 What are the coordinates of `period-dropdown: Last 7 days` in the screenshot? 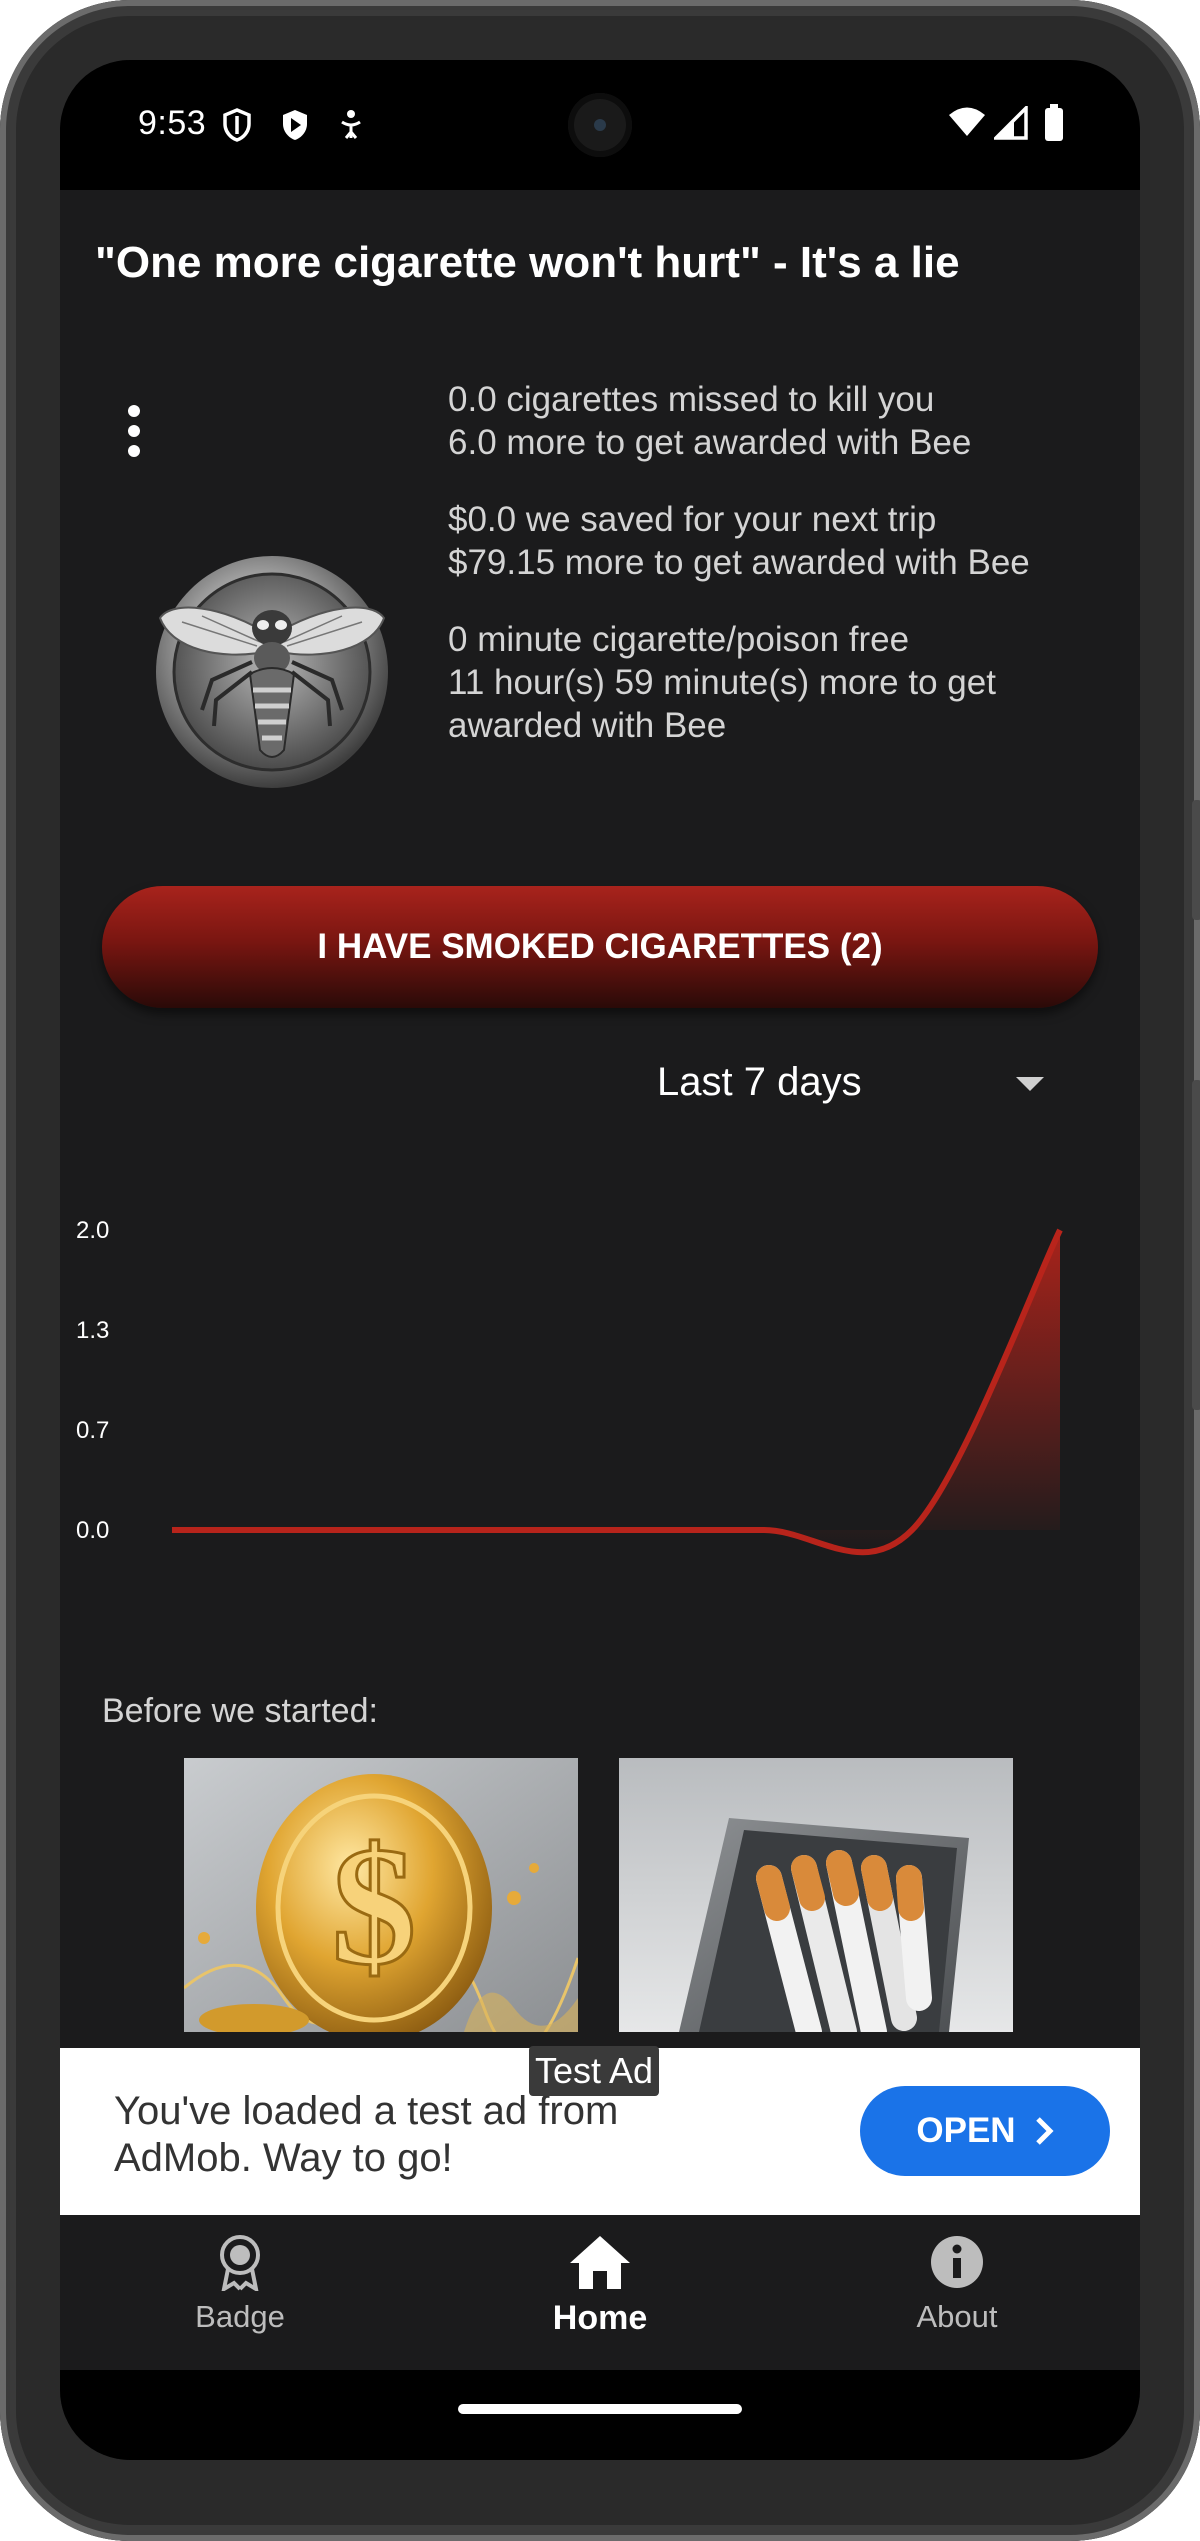 It's located at (759, 1082).